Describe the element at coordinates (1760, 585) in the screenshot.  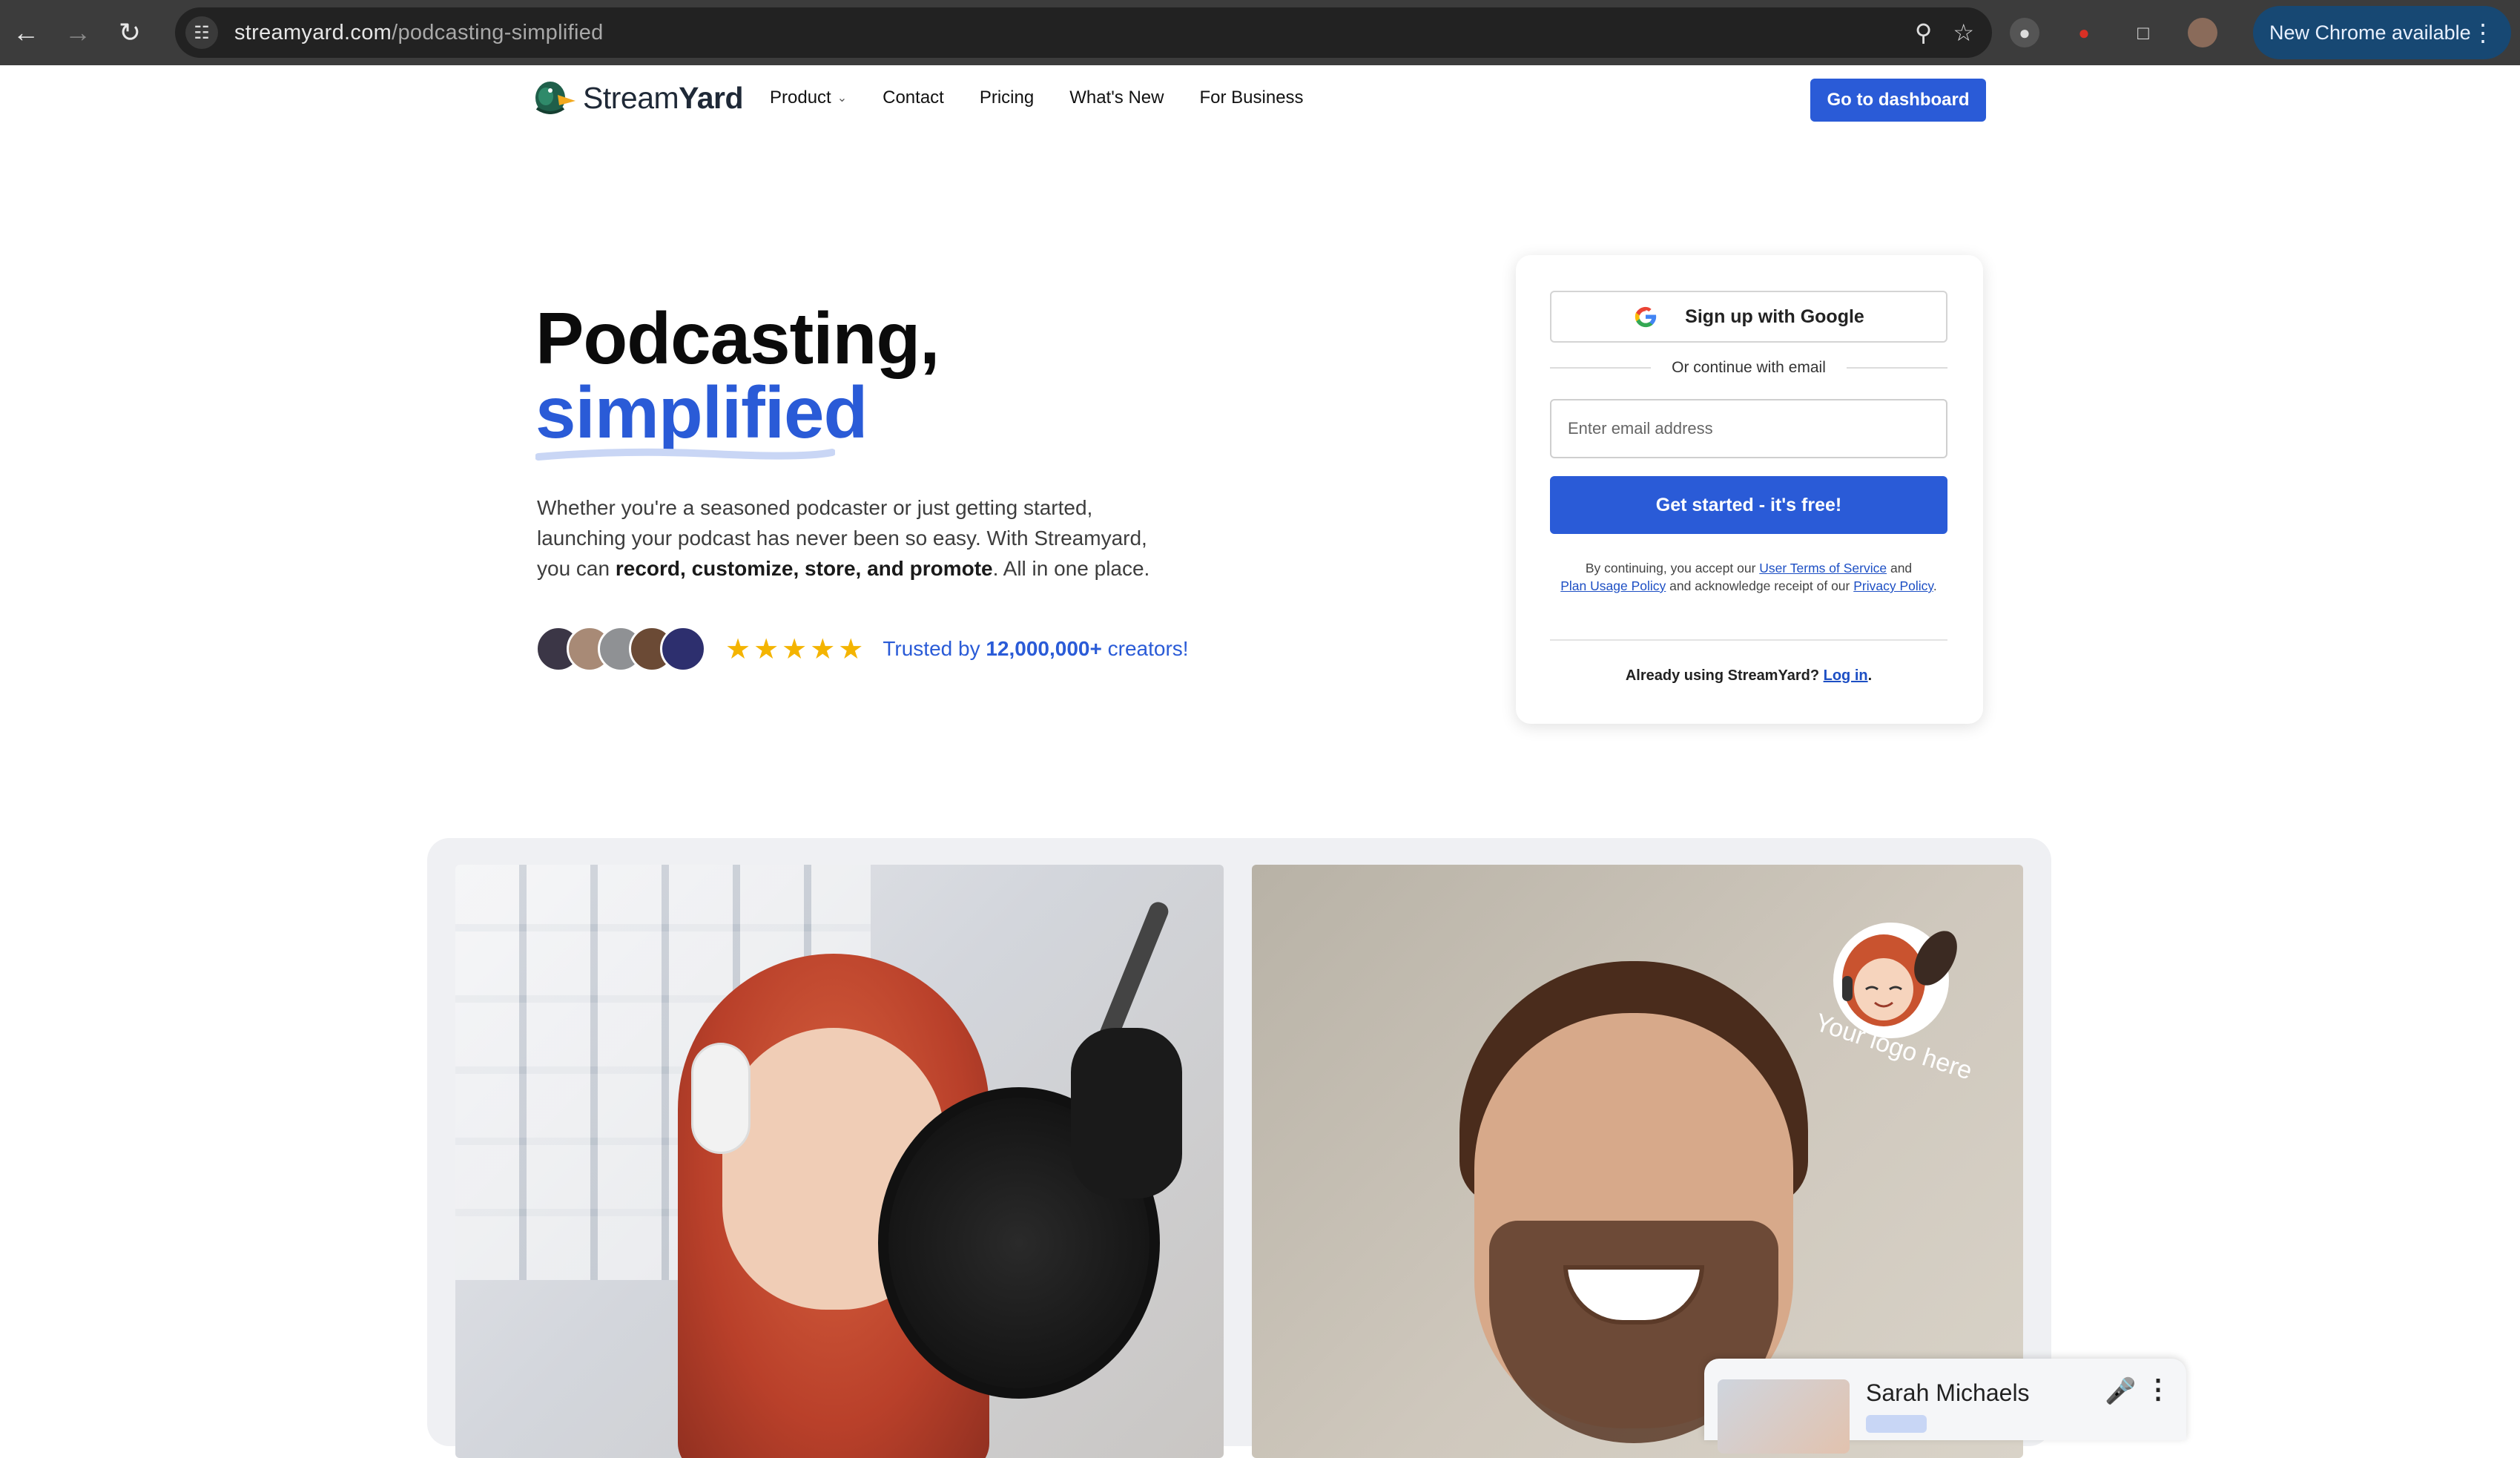
I see `legal-mid: and acknowledge receipt of our` at that location.